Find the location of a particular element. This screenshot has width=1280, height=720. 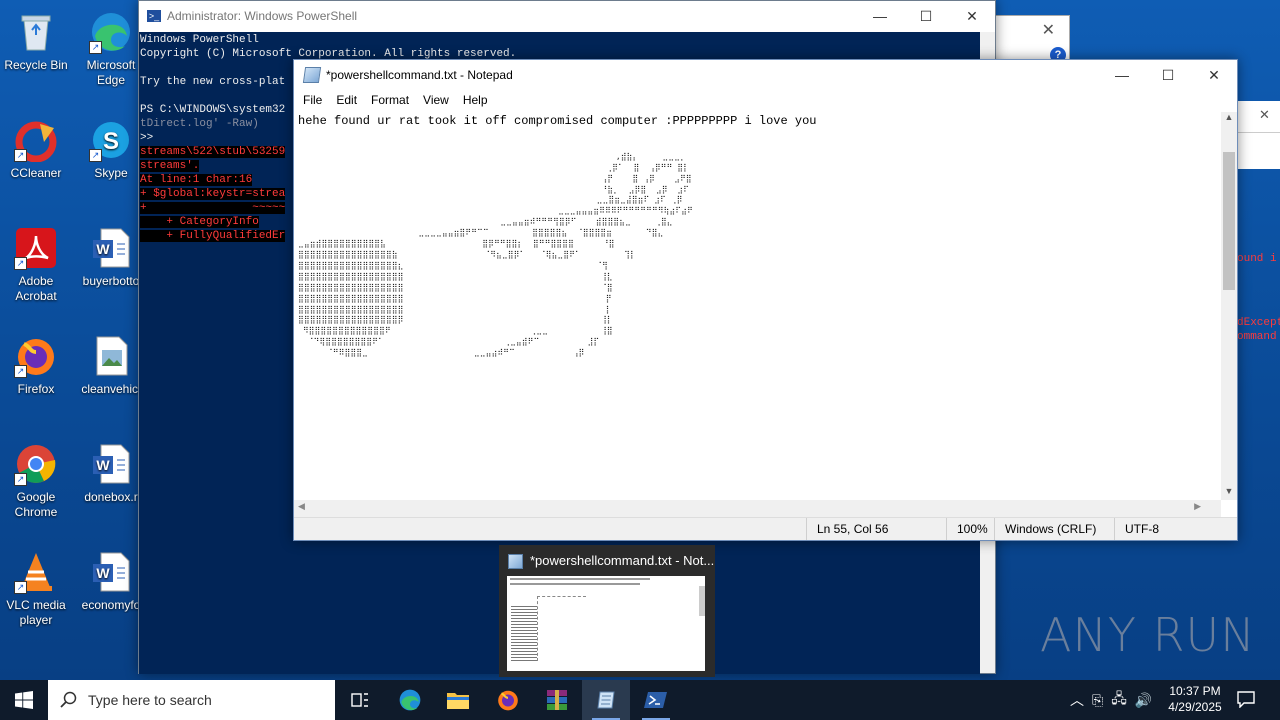

desktop-icon-firefox: ↗ Firefox is located at coordinates (36, 363).